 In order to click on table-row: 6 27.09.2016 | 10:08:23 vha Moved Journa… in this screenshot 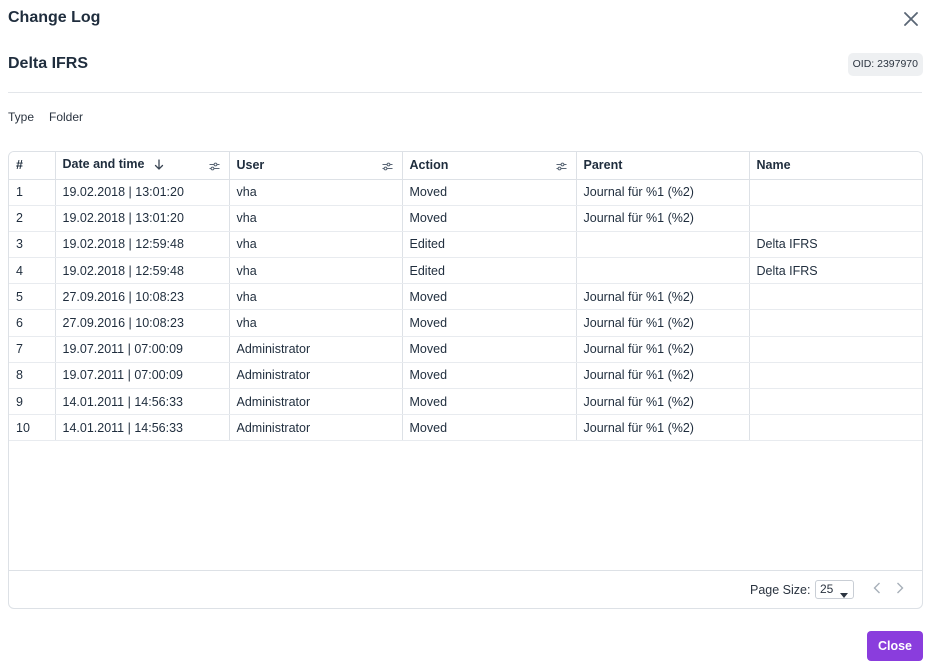, I will do `click(465, 323)`.